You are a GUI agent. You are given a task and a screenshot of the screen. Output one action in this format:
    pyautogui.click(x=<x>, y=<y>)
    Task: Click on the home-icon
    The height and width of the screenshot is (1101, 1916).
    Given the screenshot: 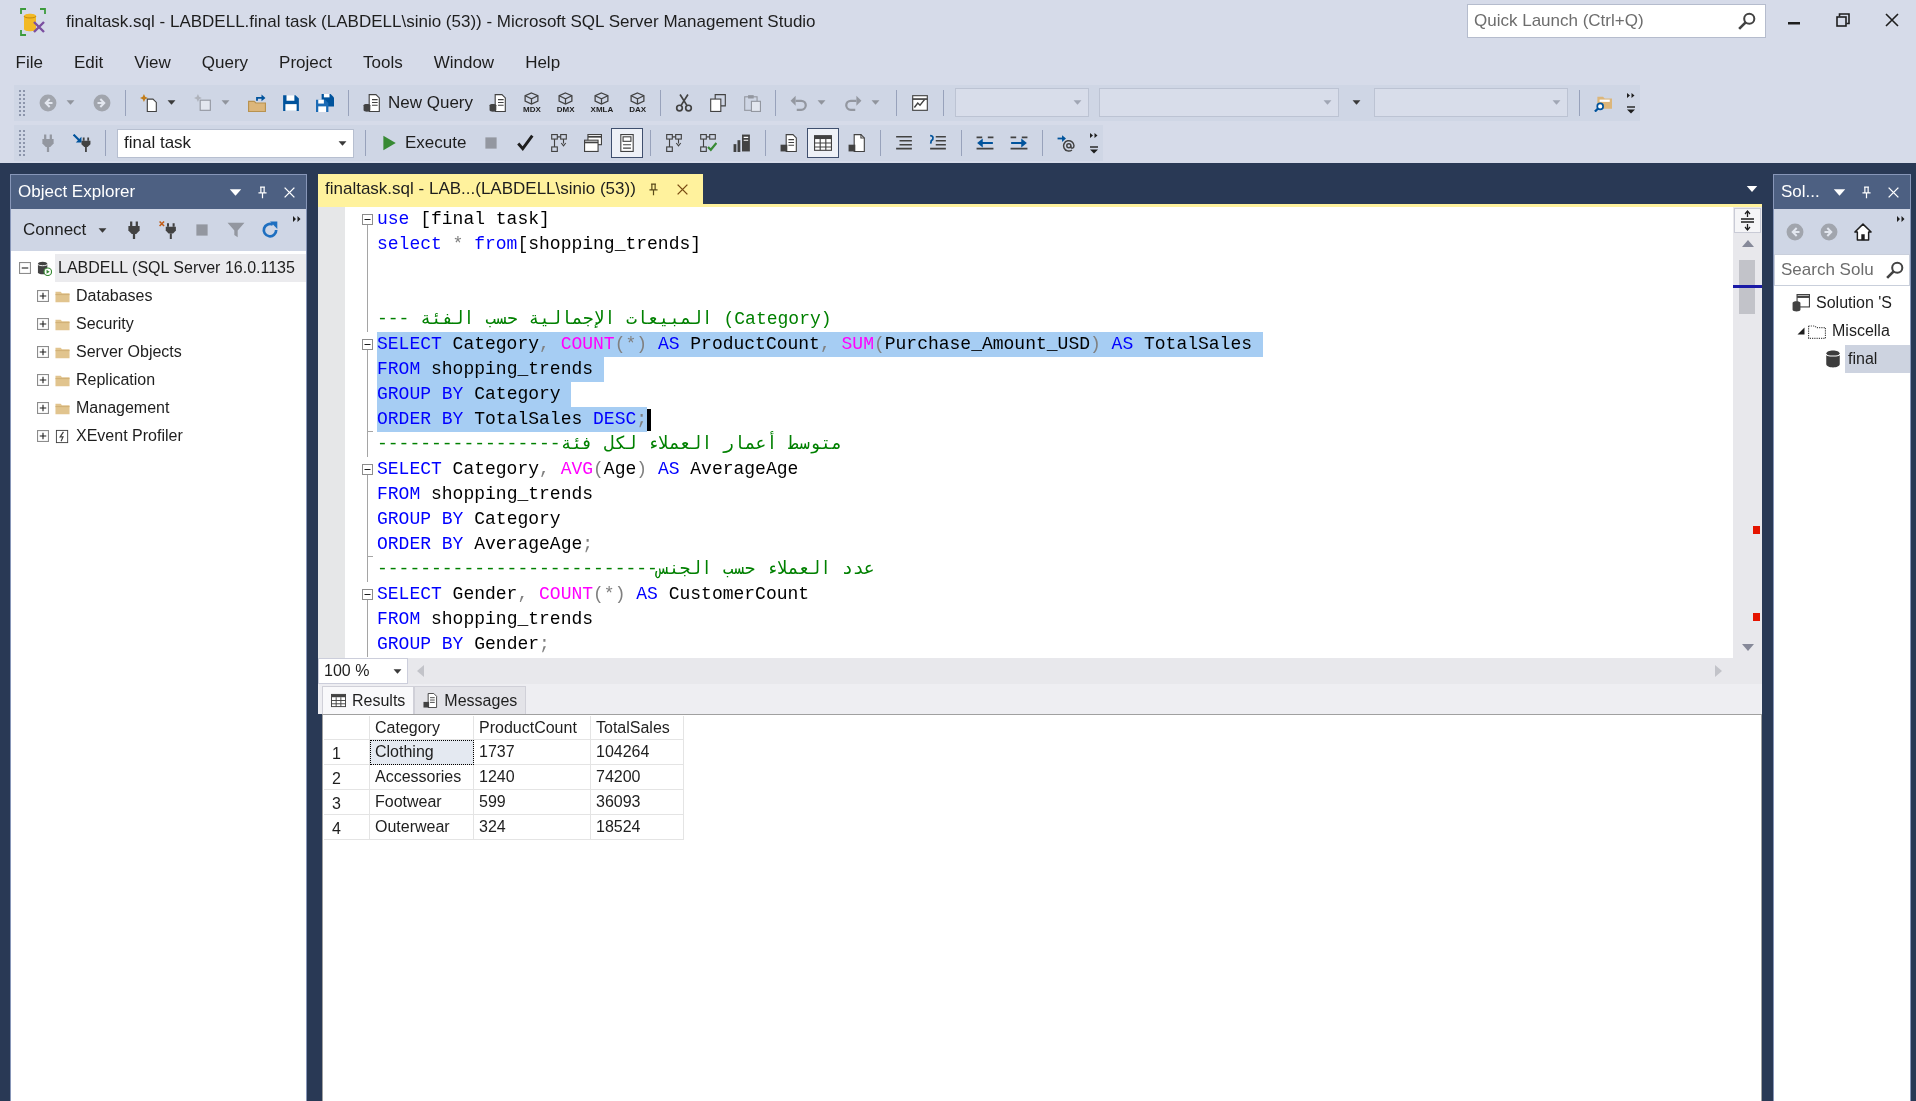 What is the action you would take?
    pyautogui.click(x=1863, y=231)
    